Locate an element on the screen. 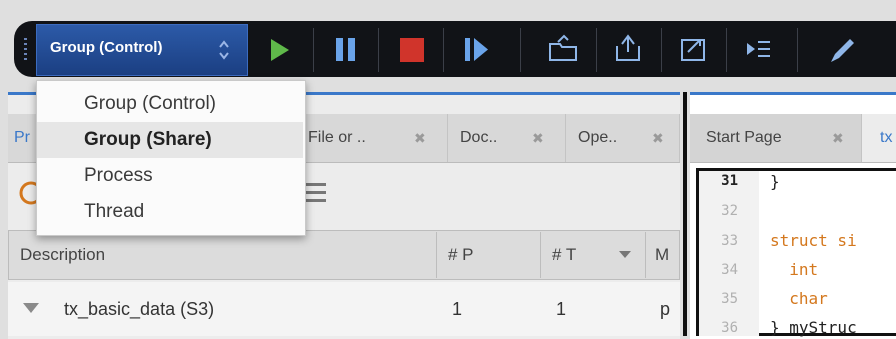 The width and height of the screenshot is (896, 339). menu-item-thread: Thread is located at coordinates (170, 212).